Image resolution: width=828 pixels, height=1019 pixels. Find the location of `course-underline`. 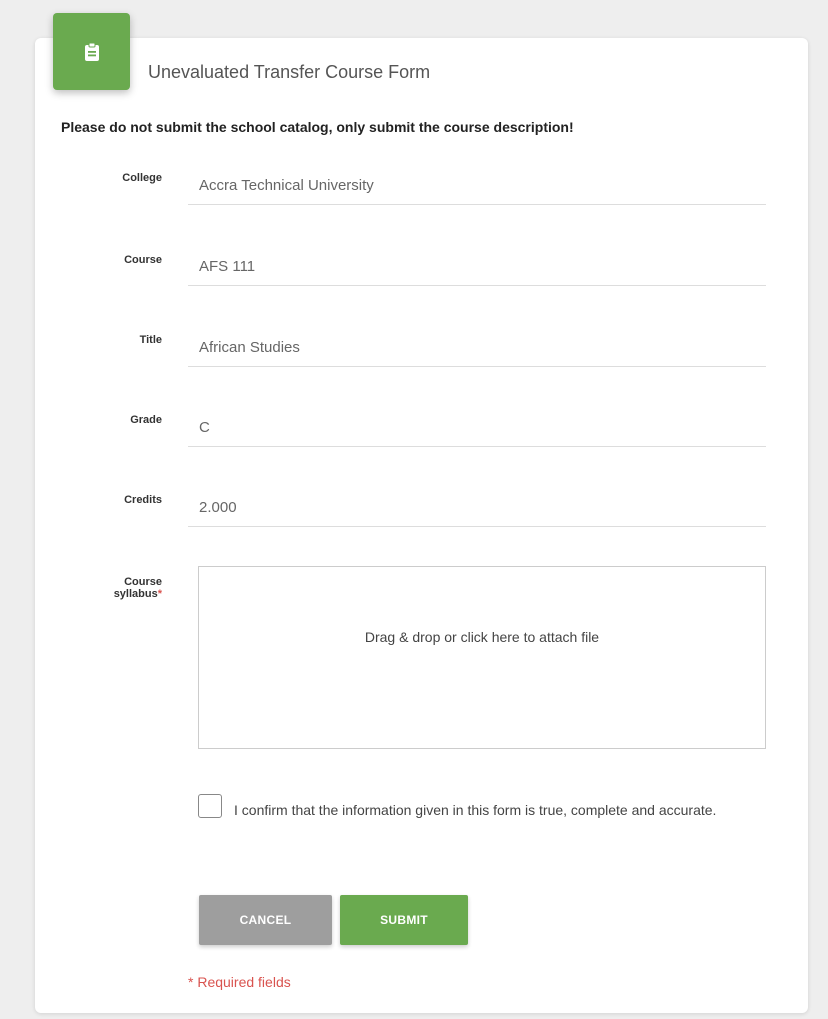

course-underline is located at coordinates (477, 285).